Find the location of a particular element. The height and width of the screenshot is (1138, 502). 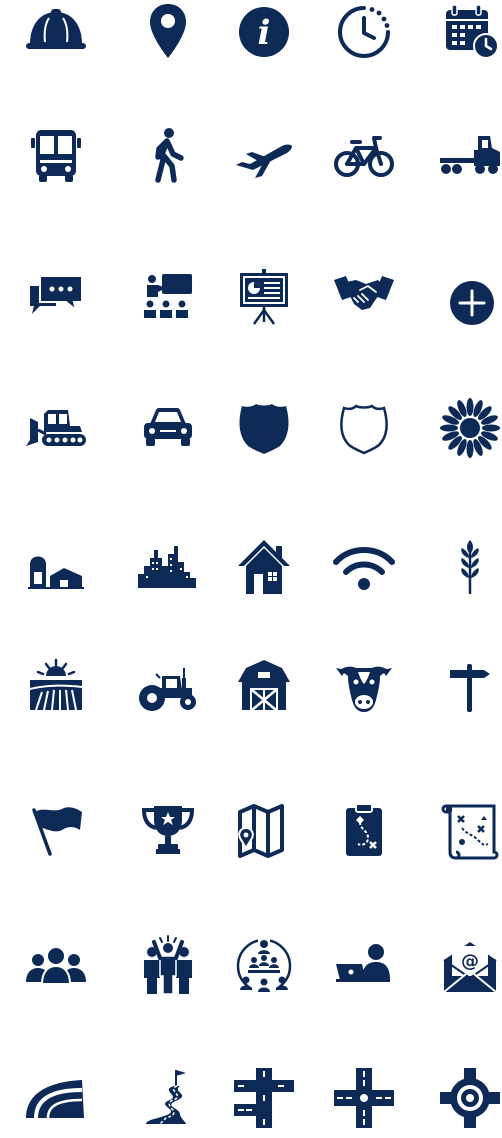

city-skyline-icon is located at coordinates (168, 568).